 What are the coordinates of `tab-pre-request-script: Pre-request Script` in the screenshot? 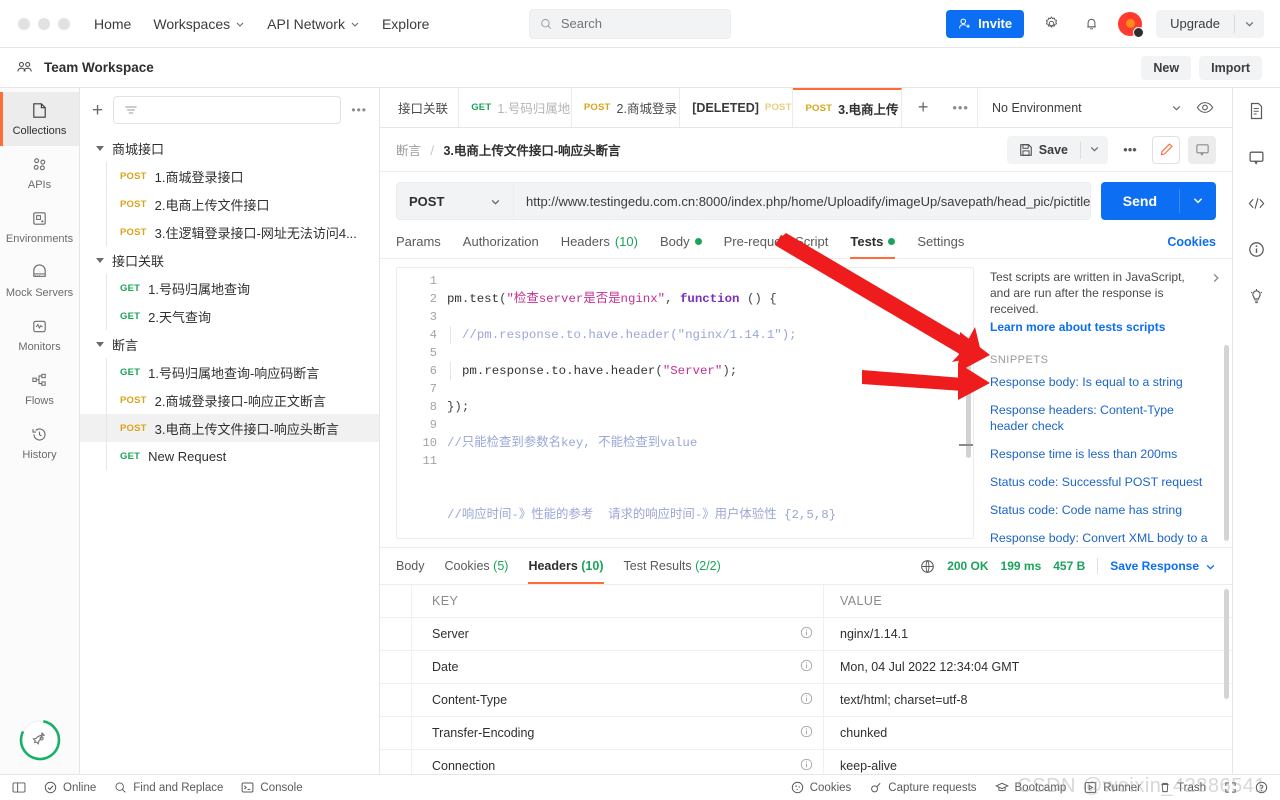 It's located at (776, 246).